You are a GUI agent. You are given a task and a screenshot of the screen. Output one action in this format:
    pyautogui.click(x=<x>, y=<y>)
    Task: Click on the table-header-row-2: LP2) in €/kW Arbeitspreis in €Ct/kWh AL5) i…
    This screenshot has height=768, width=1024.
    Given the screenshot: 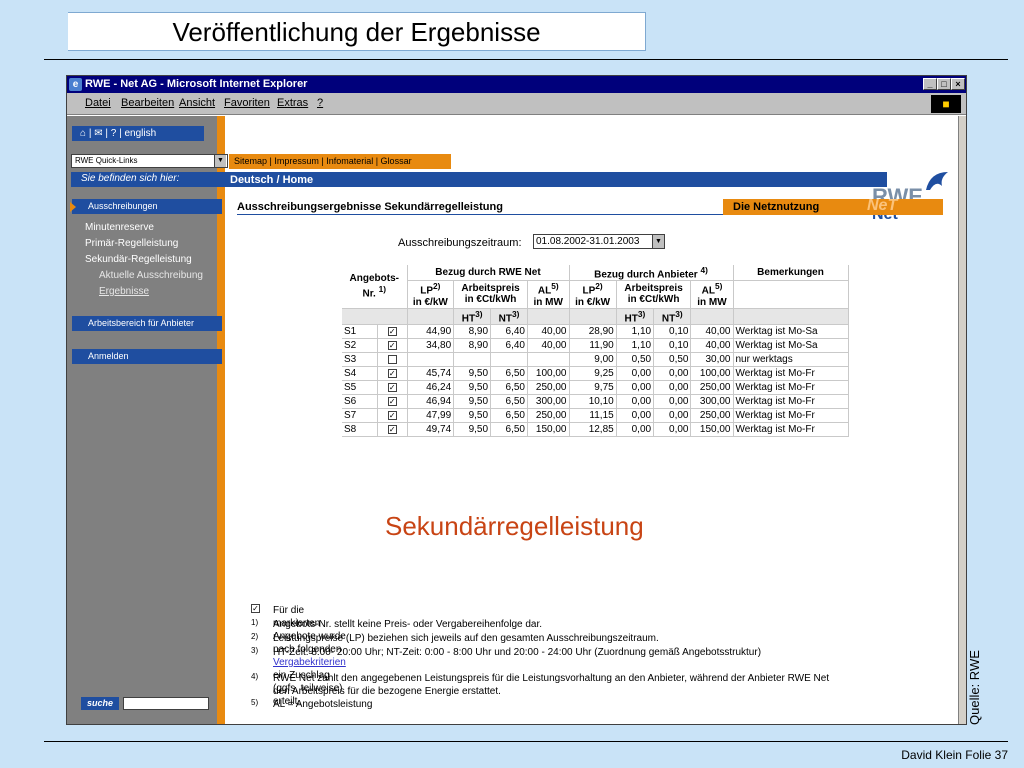 What is the action you would take?
    pyautogui.click(x=595, y=294)
    